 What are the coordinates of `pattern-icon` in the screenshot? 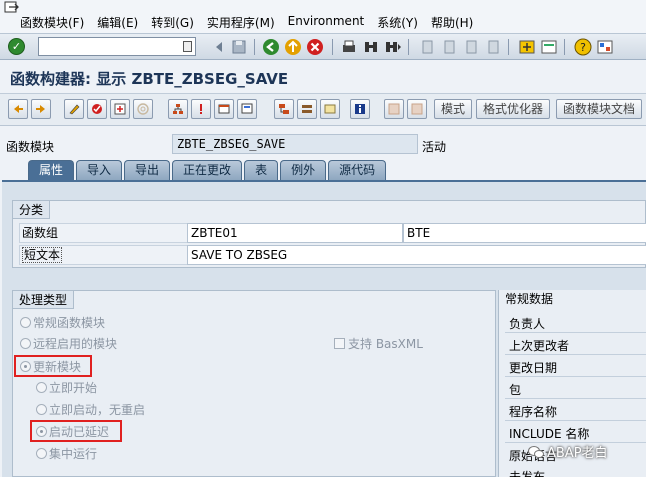 It's located at (394, 109).